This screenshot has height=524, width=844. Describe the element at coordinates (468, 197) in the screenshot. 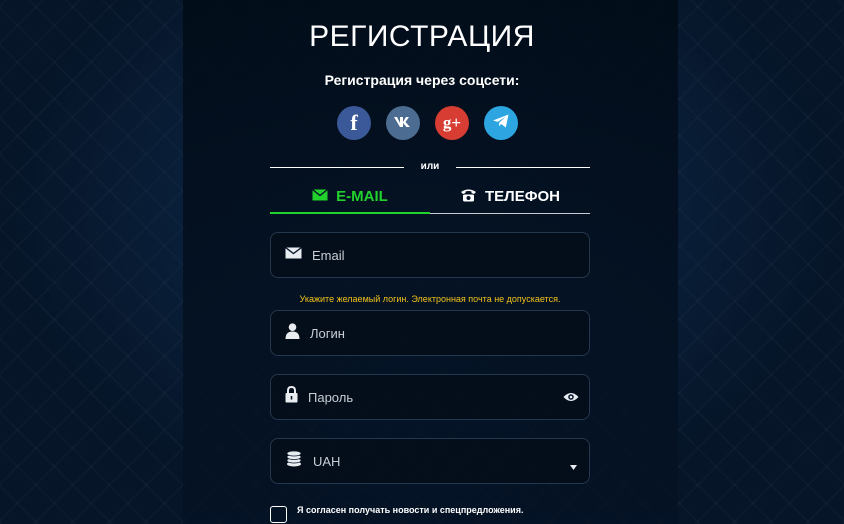

I see `phone-icon` at that location.